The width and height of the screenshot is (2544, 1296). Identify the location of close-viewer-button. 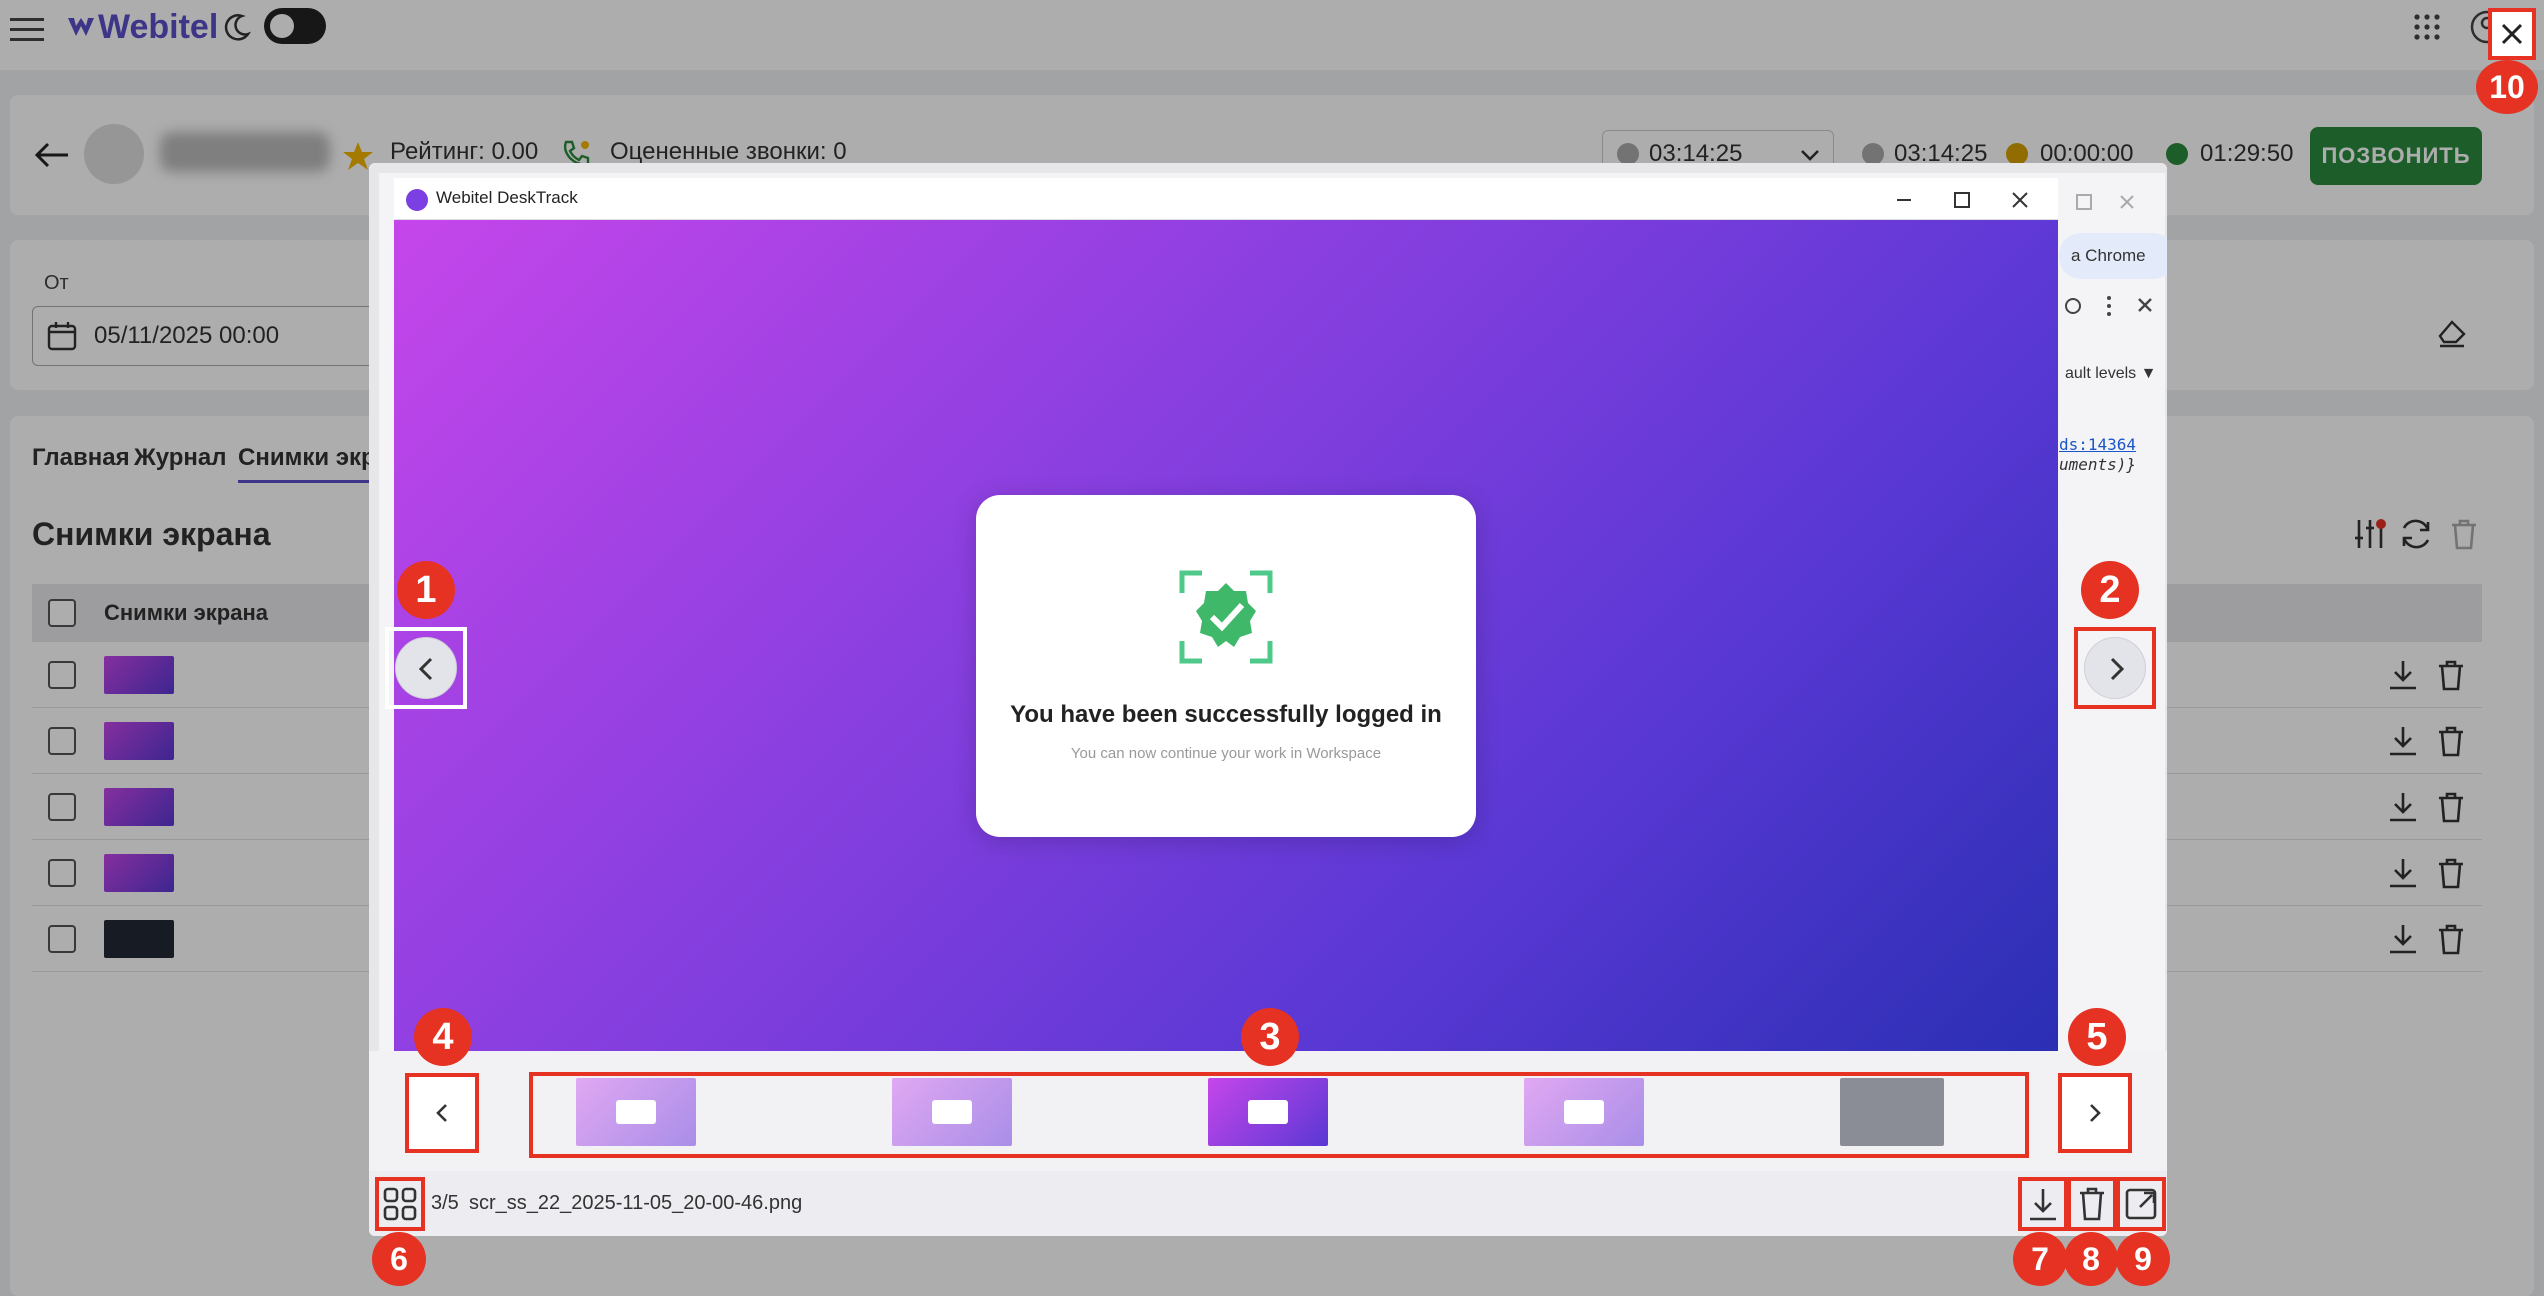
(2512, 34).